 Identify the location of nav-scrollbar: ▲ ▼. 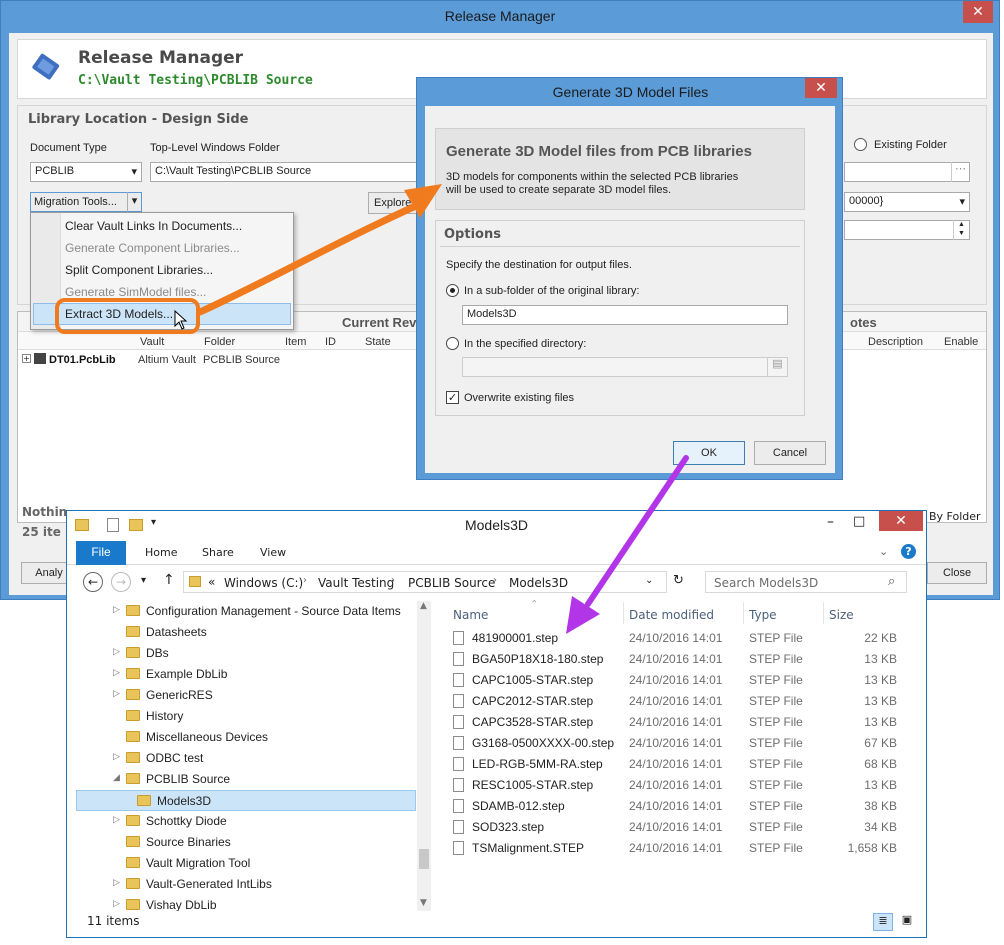
(424, 756).